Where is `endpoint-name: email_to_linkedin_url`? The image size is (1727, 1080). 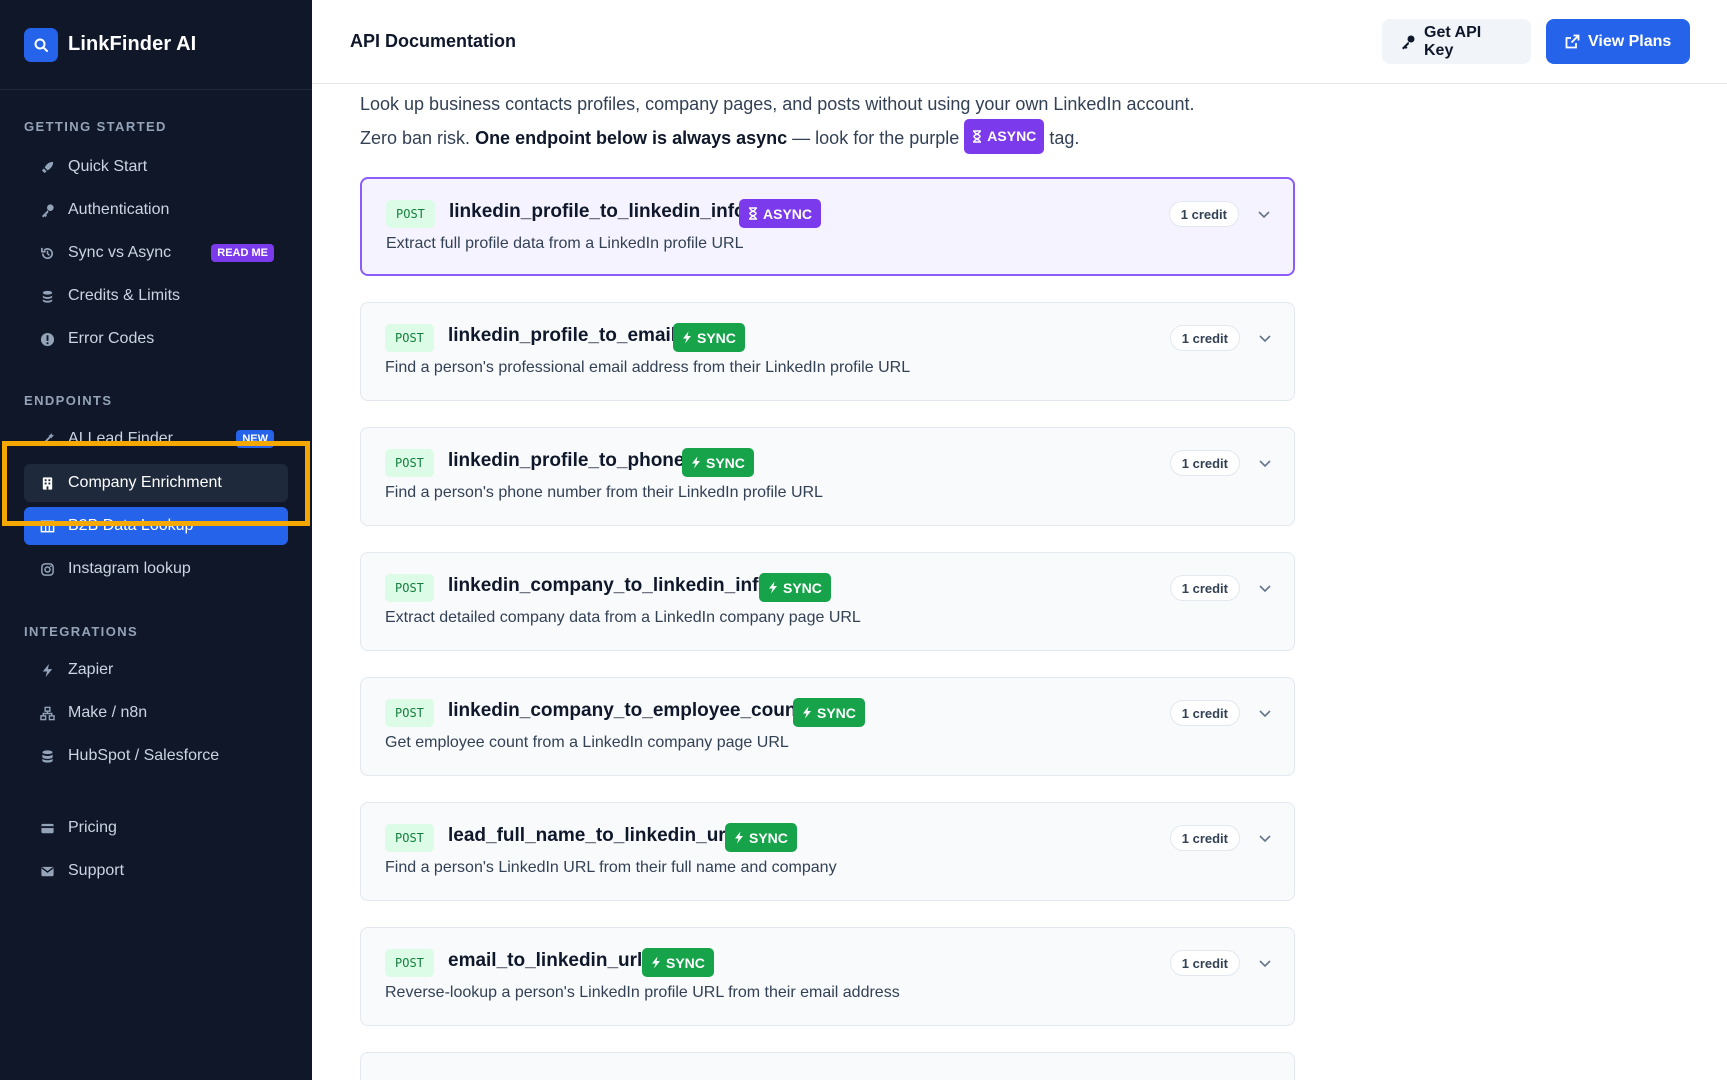 endpoint-name: email_to_linkedin_url is located at coordinates (545, 960).